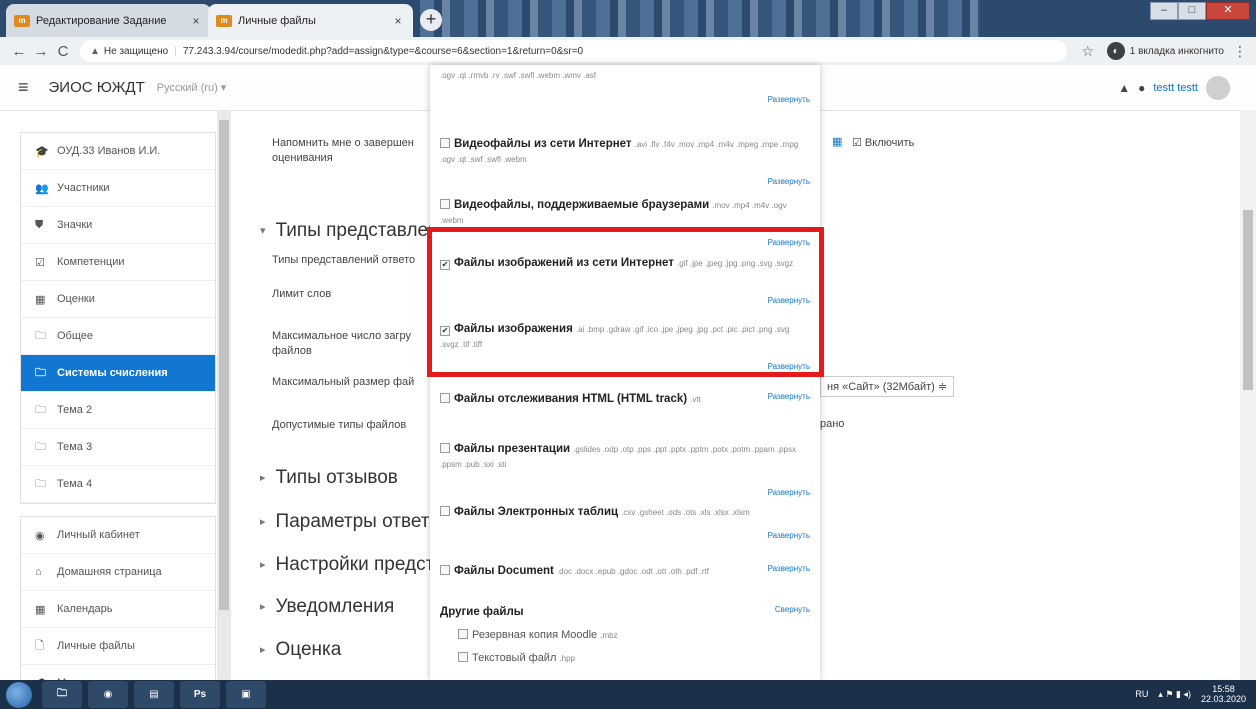 The width and height of the screenshot is (1256, 709). I want to click on incognito-indicator: ◐ 1 вкладка инкогнито, so click(1165, 51).